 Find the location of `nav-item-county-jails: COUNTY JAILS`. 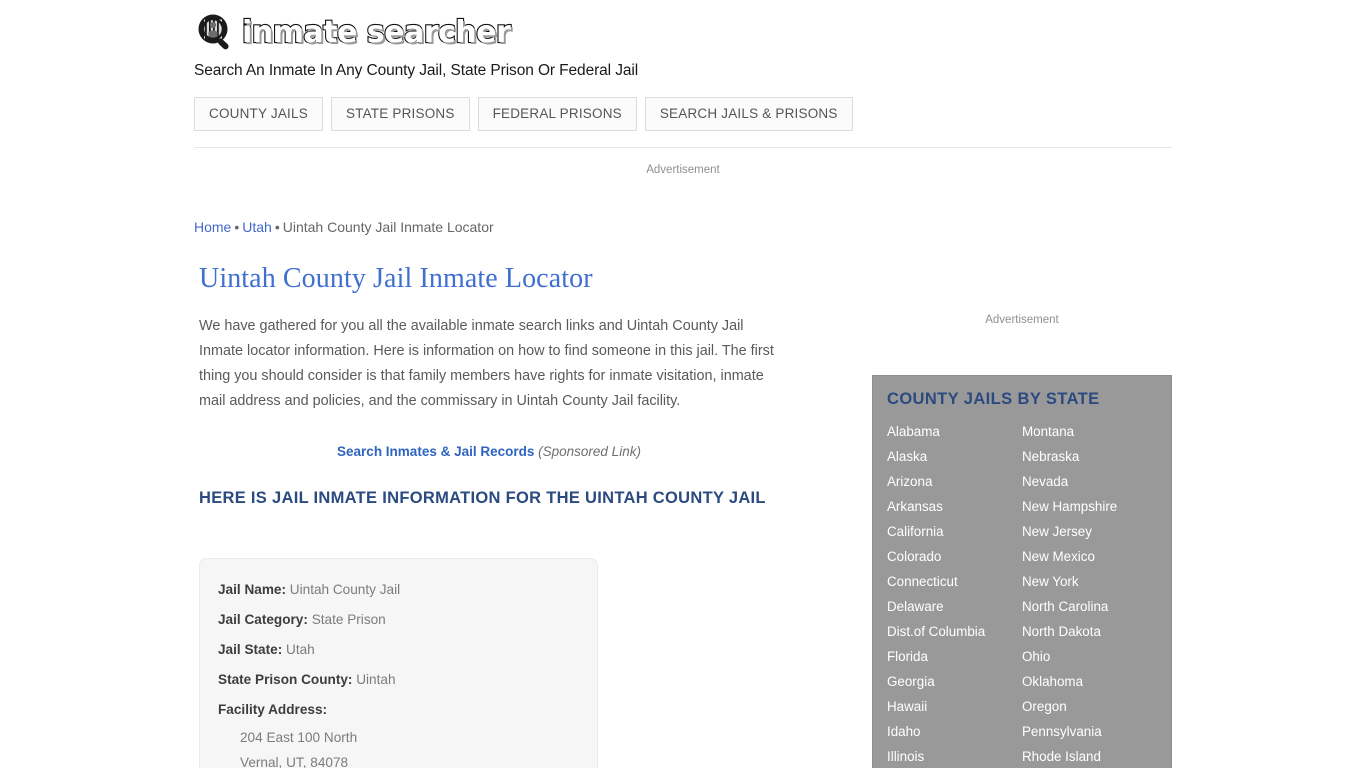

nav-item-county-jails: COUNTY JAILS is located at coordinates (258, 114).